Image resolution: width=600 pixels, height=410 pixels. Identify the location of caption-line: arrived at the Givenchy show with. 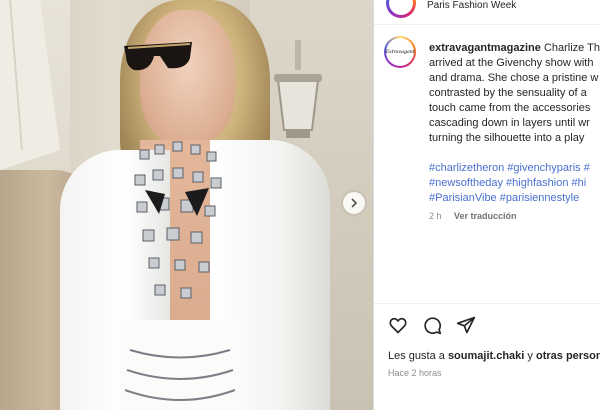
(511, 63).